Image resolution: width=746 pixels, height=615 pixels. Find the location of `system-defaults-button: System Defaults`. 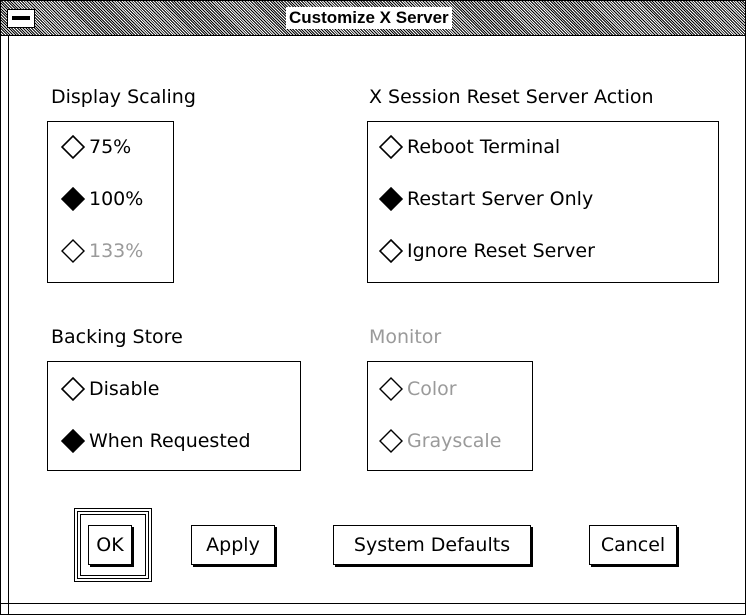

system-defaults-button: System Defaults is located at coordinates (432, 545).